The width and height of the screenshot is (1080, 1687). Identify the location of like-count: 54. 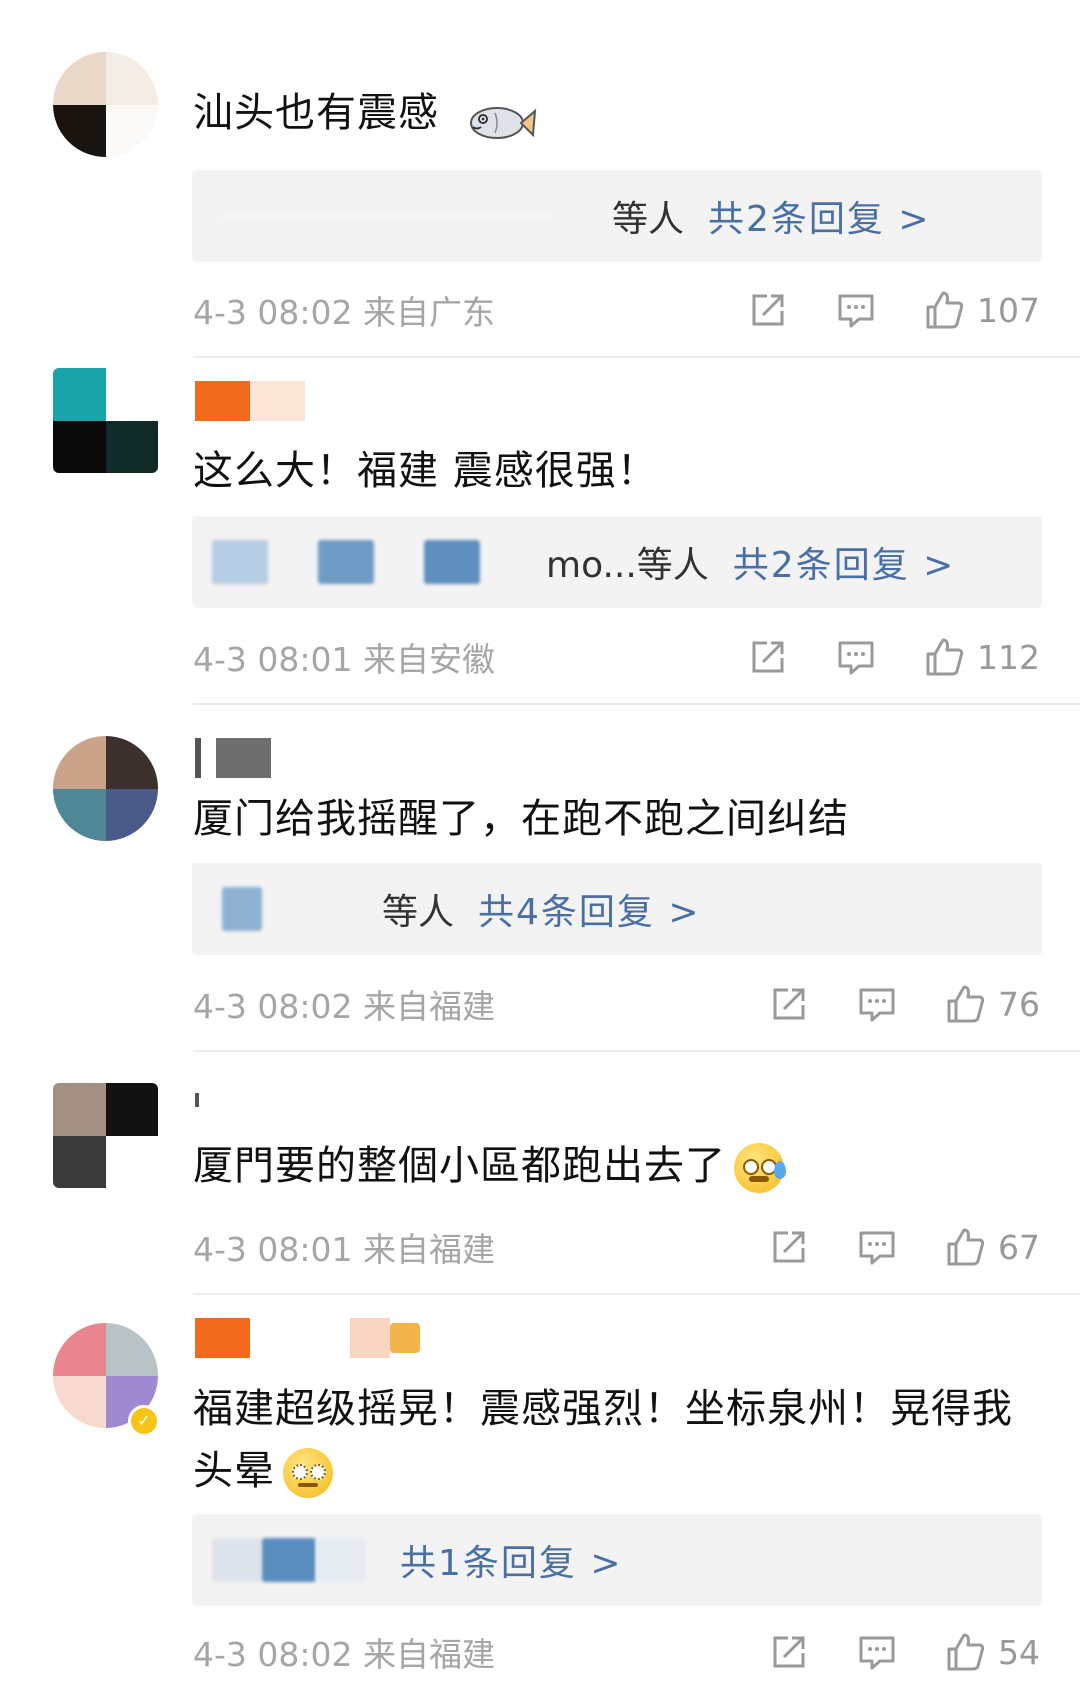
(1019, 1652).